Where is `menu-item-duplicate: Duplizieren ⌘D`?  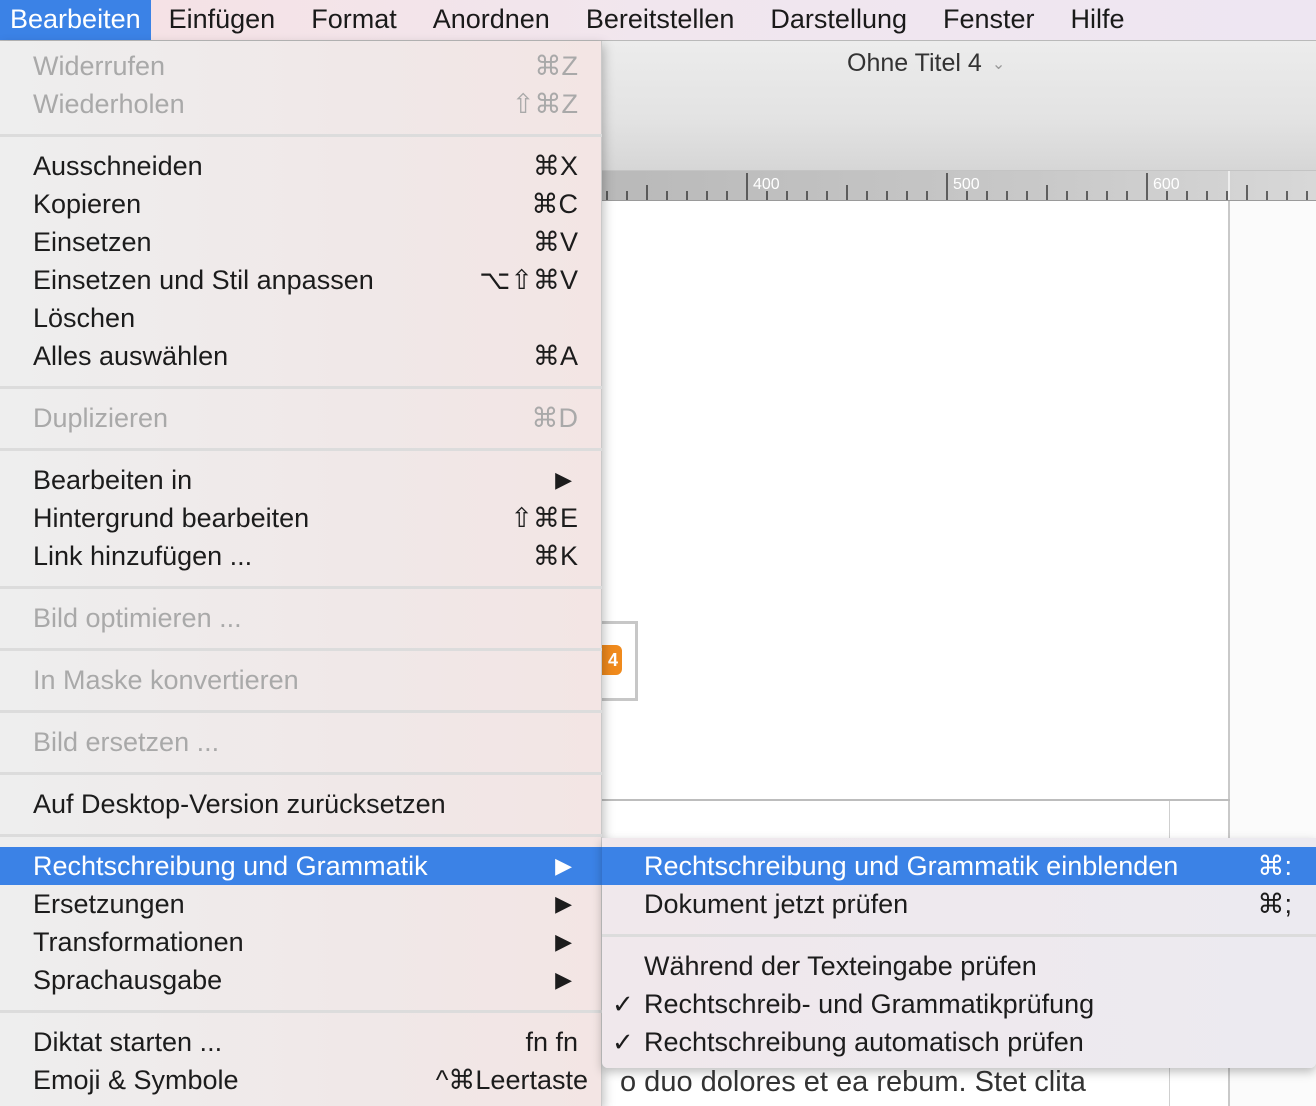
menu-item-duplicate: Duplizieren ⌘D is located at coordinates (301, 418).